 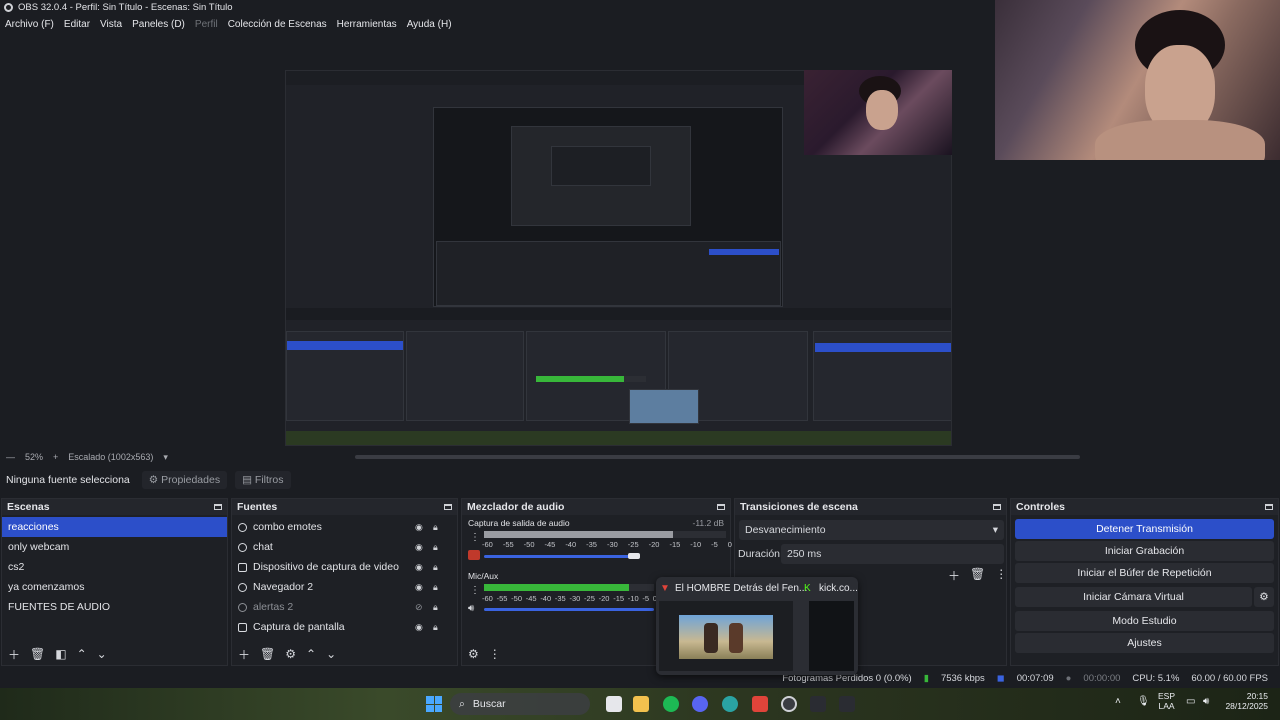 What do you see at coordinates (700, 704) in the screenshot?
I see `discord-icon` at bounding box center [700, 704].